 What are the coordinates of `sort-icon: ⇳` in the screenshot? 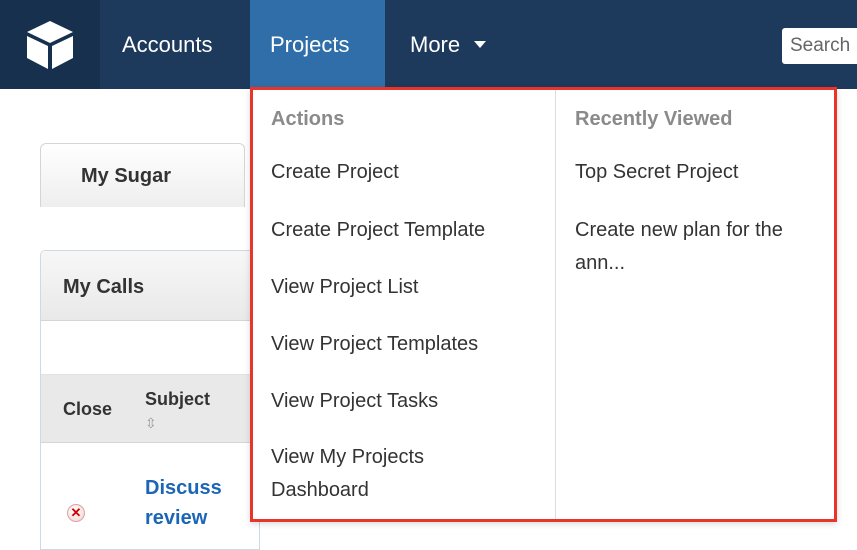 It's located at (151, 423).